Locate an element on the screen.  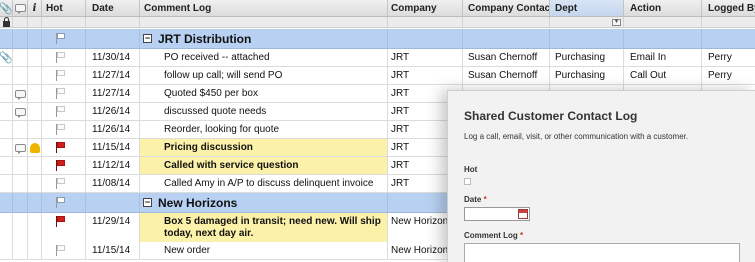
comment-log-field: Comment Log * is located at coordinates (609, 246).